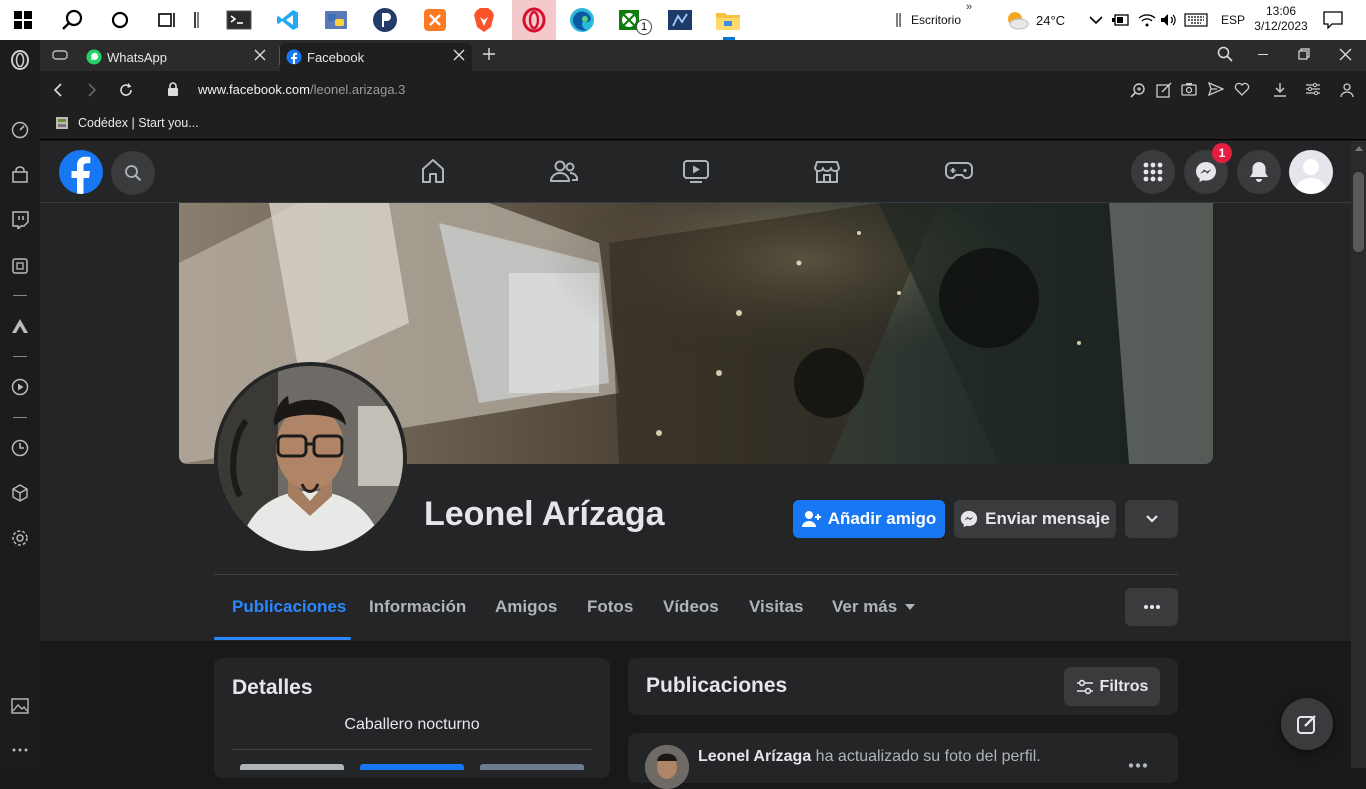  Describe the element at coordinates (489, 54) in the screenshot. I see `new-tab-icon` at that location.